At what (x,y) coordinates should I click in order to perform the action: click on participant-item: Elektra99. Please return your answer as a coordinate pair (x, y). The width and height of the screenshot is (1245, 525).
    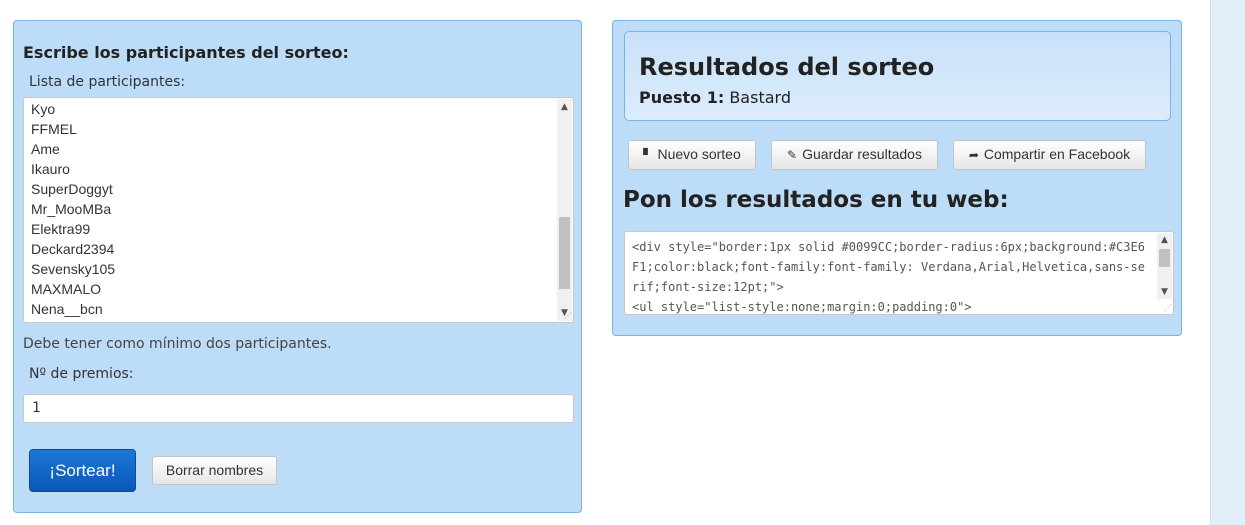
    Looking at the image, I should click on (61, 229).